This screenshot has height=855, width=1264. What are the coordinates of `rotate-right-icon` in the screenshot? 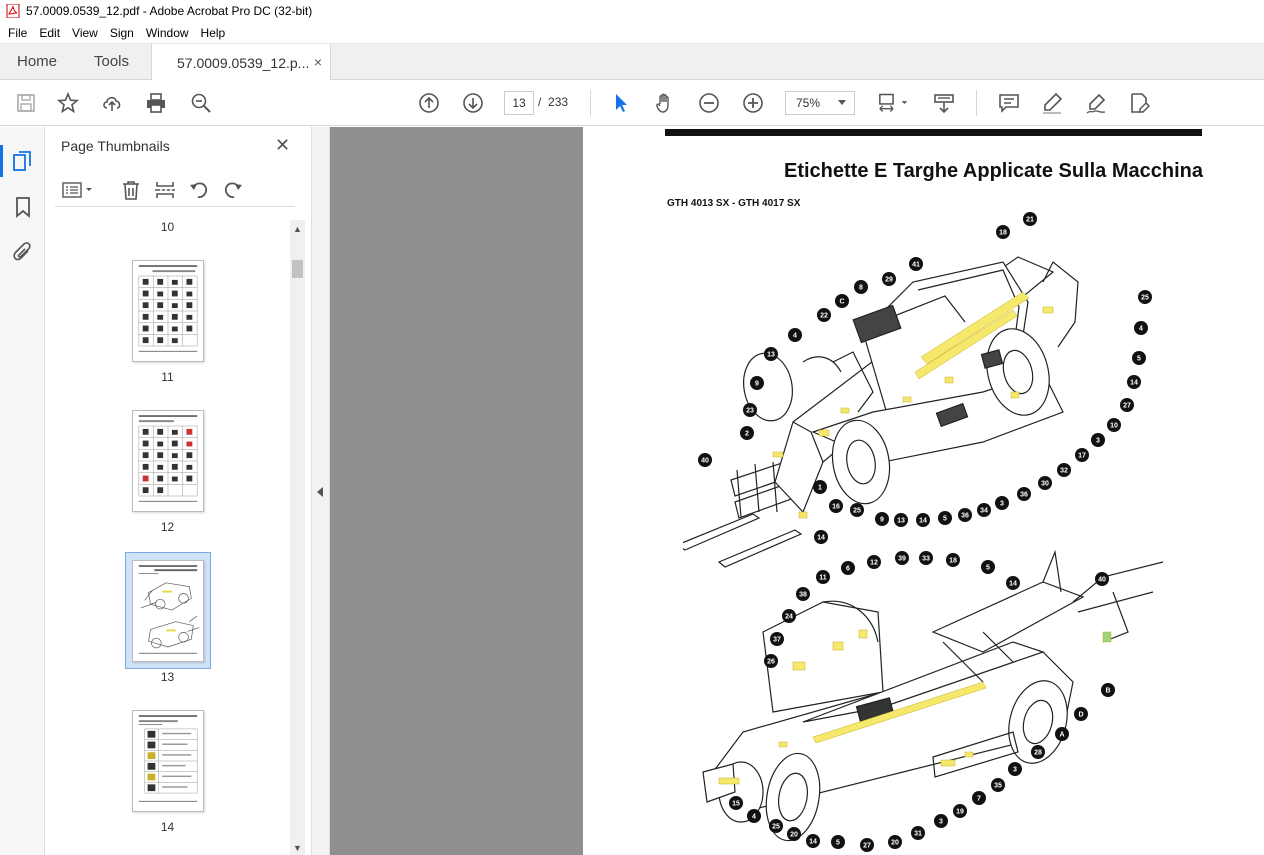 It's located at (233, 190).